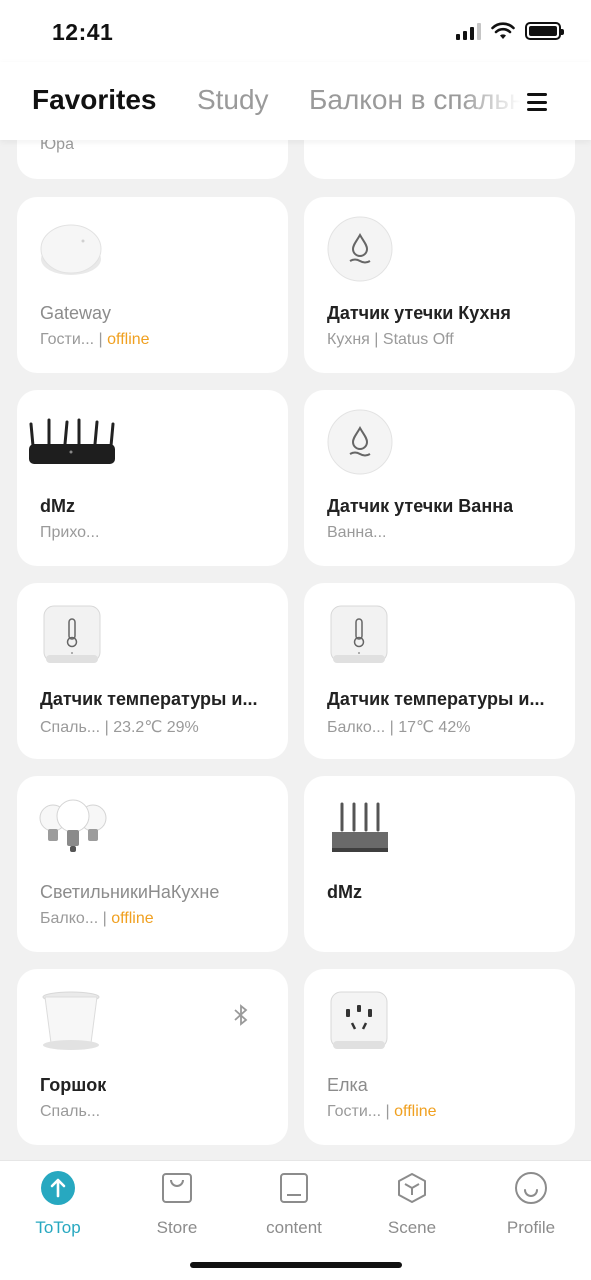 The width and height of the screenshot is (591, 1280). I want to click on device-status-line: Балко... | 17℃ 42%, so click(398, 727).